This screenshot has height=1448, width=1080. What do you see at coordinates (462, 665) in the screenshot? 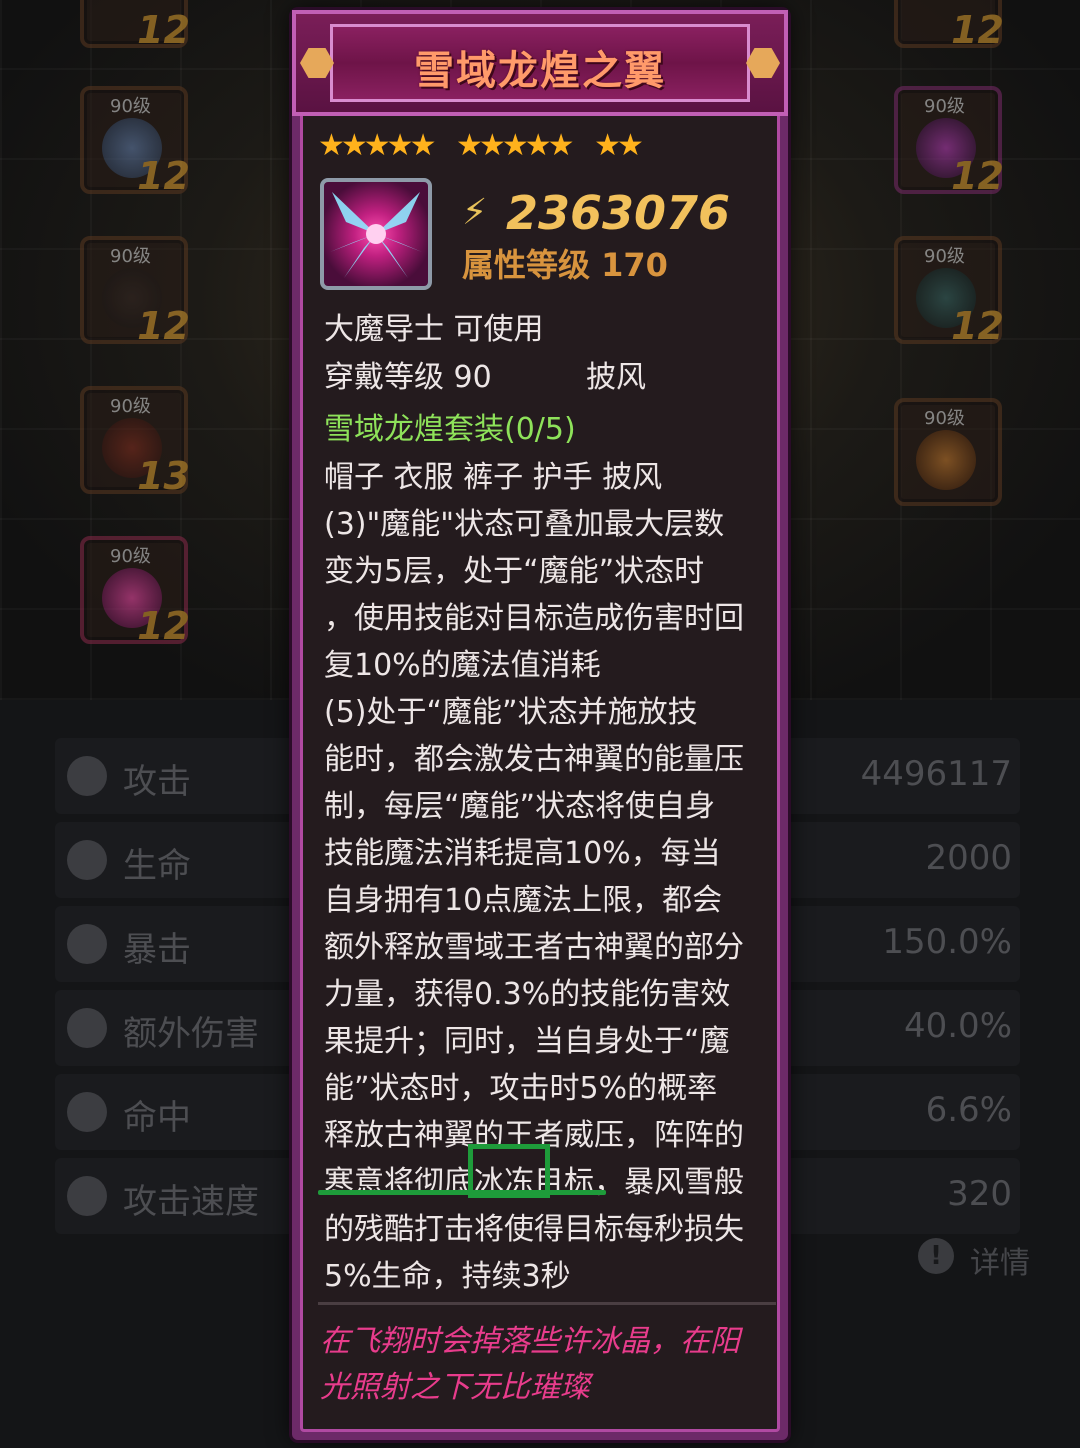
I see `effect-line: 复10%的魔法值消耗` at bounding box center [462, 665].